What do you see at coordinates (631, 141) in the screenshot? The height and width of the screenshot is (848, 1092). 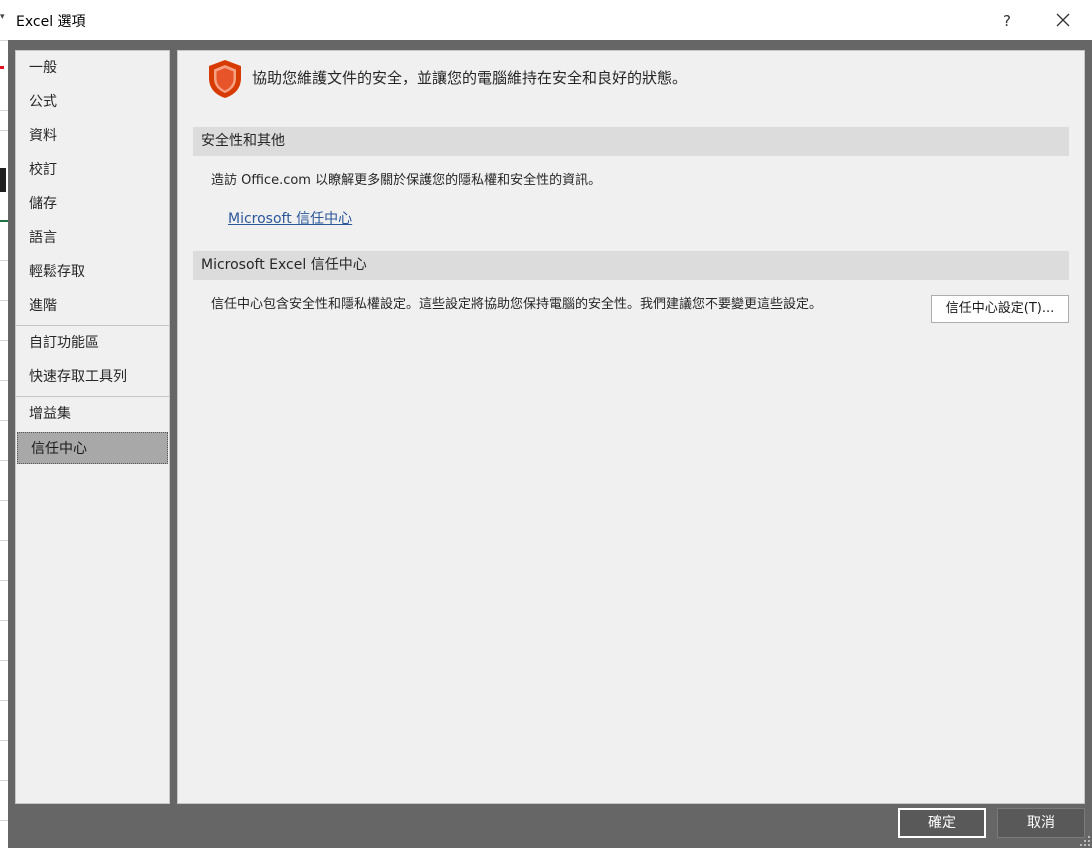 I see `section-header-security: 安全性和其他` at bounding box center [631, 141].